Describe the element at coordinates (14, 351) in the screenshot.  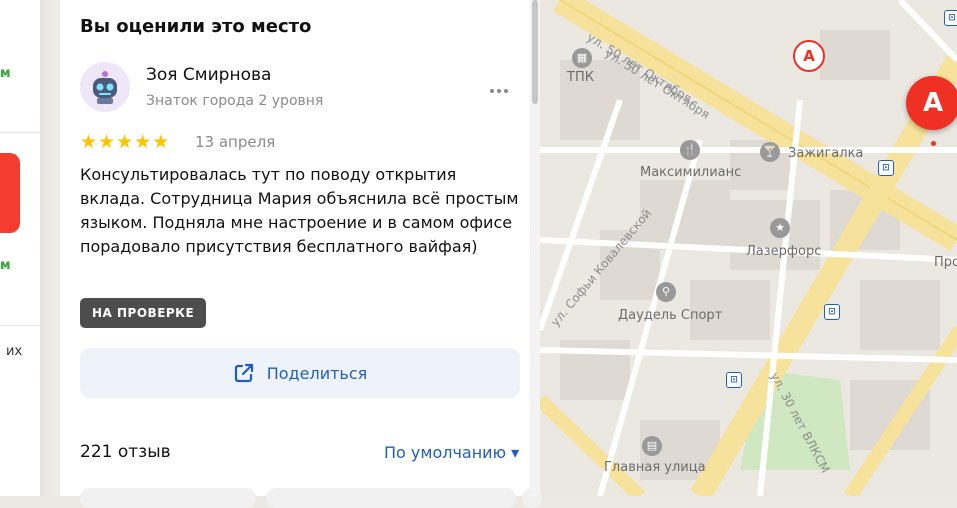
I see `left-panel-text: их` at that location.